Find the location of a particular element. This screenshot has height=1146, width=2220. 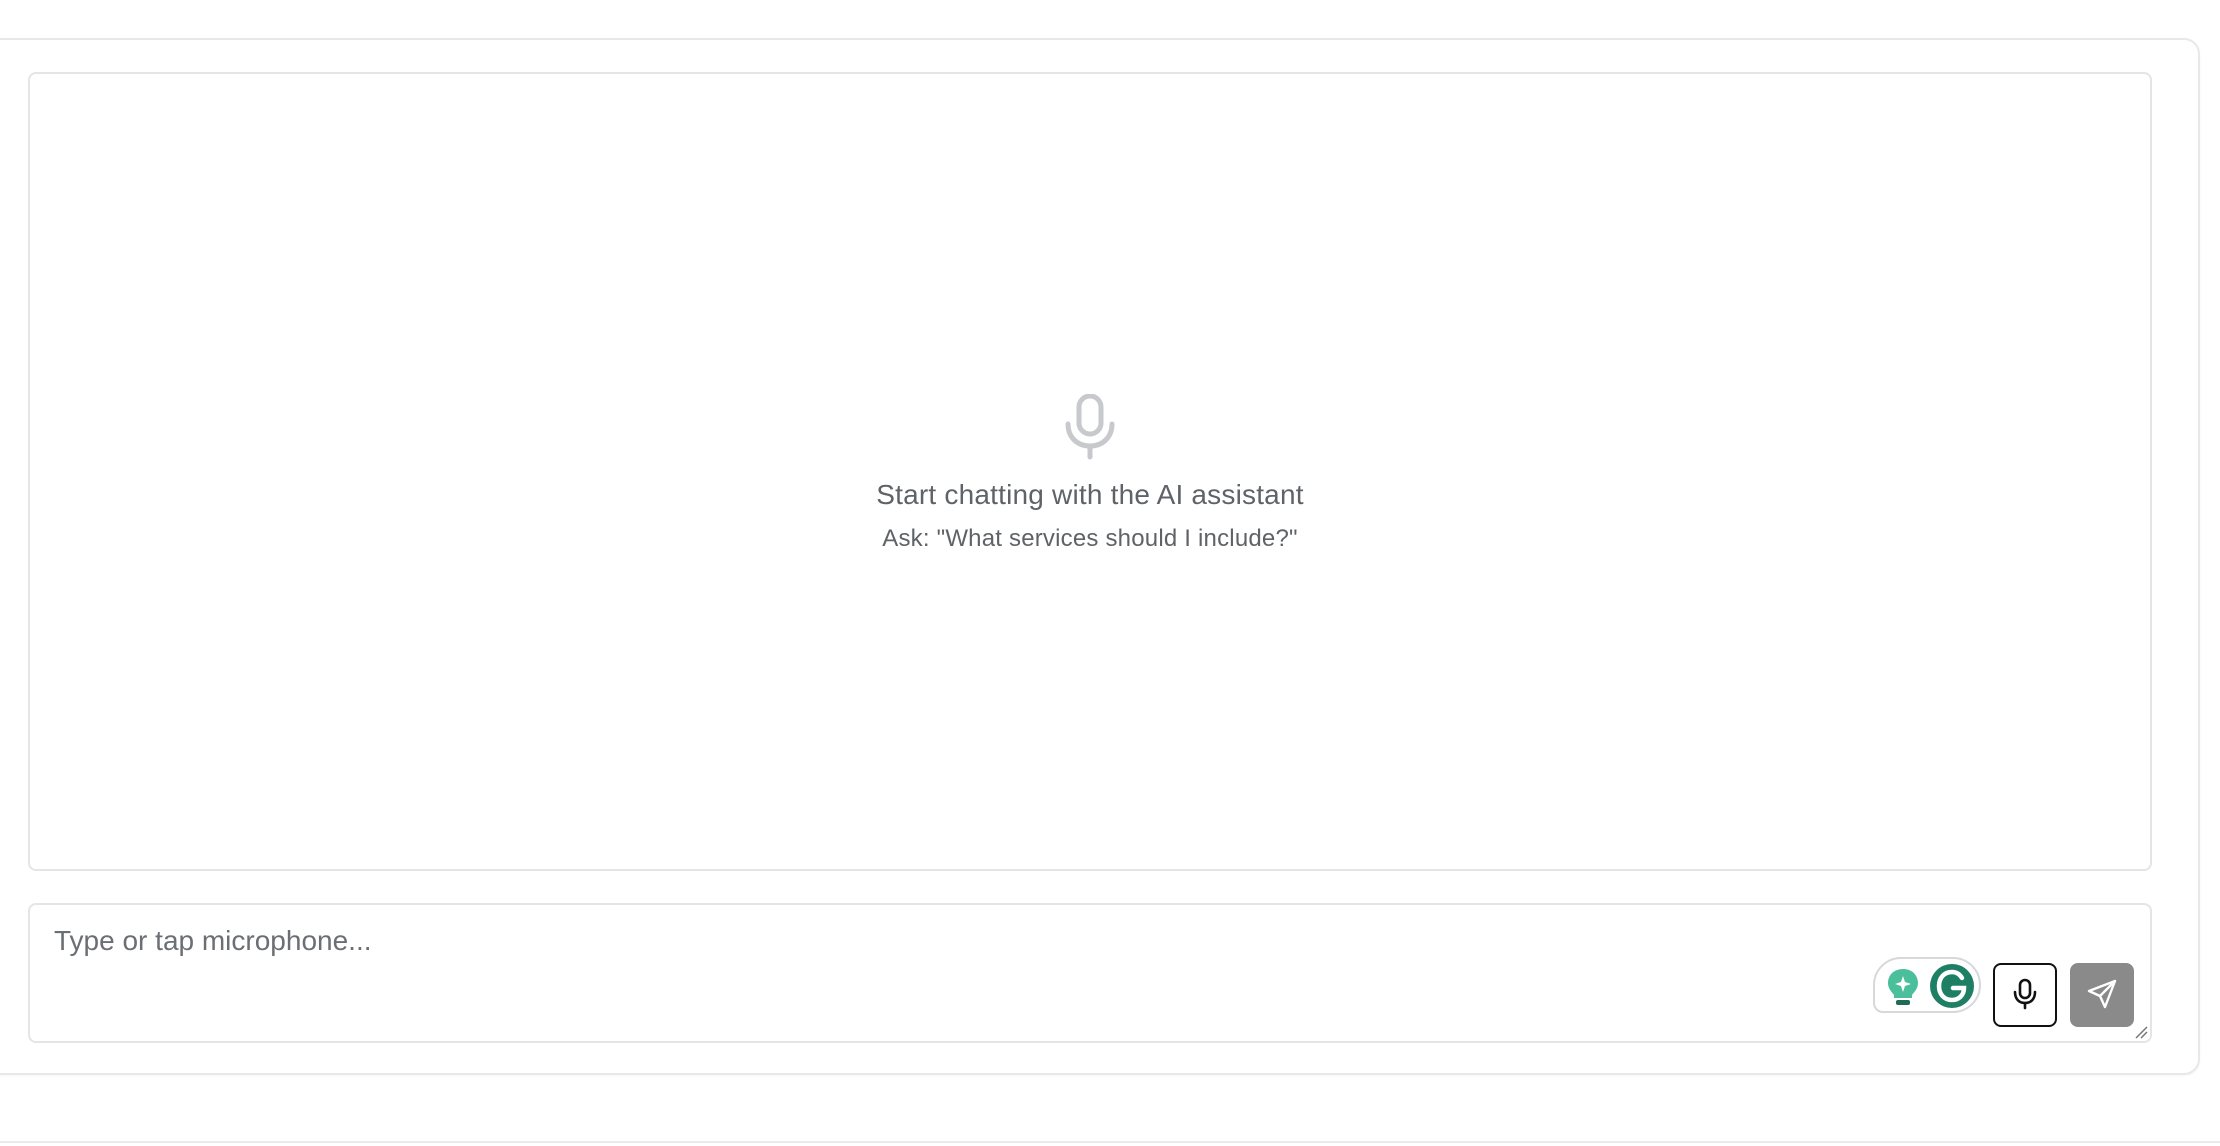

empty-state-title: Start chatting with the AI assistant is located at coordinates (1090, 494).